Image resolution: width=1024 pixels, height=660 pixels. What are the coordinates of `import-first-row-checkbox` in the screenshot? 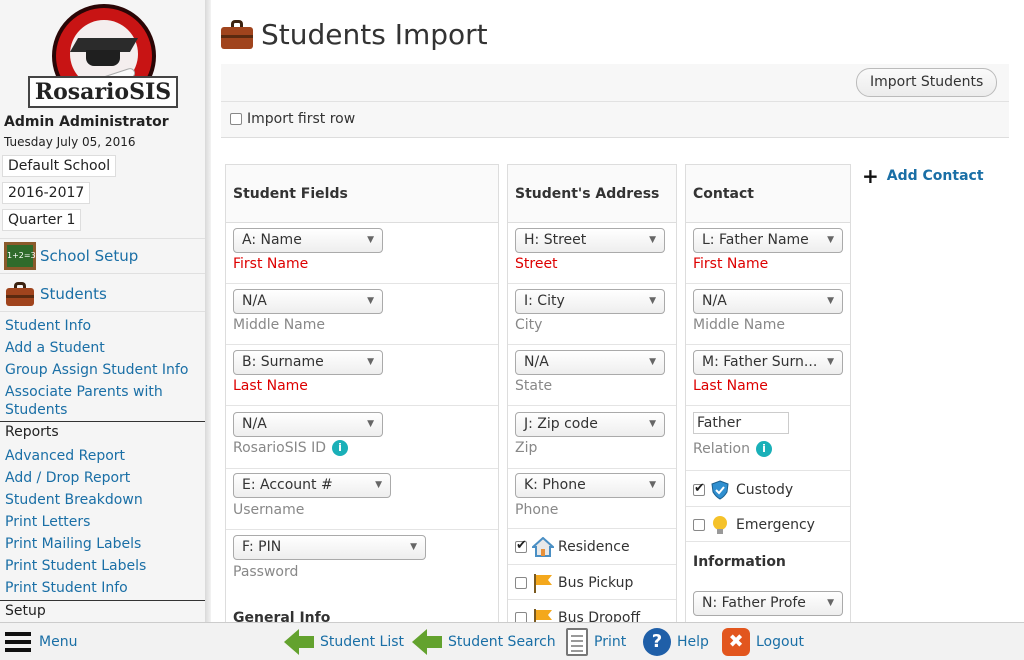 It's located at (236, 119).